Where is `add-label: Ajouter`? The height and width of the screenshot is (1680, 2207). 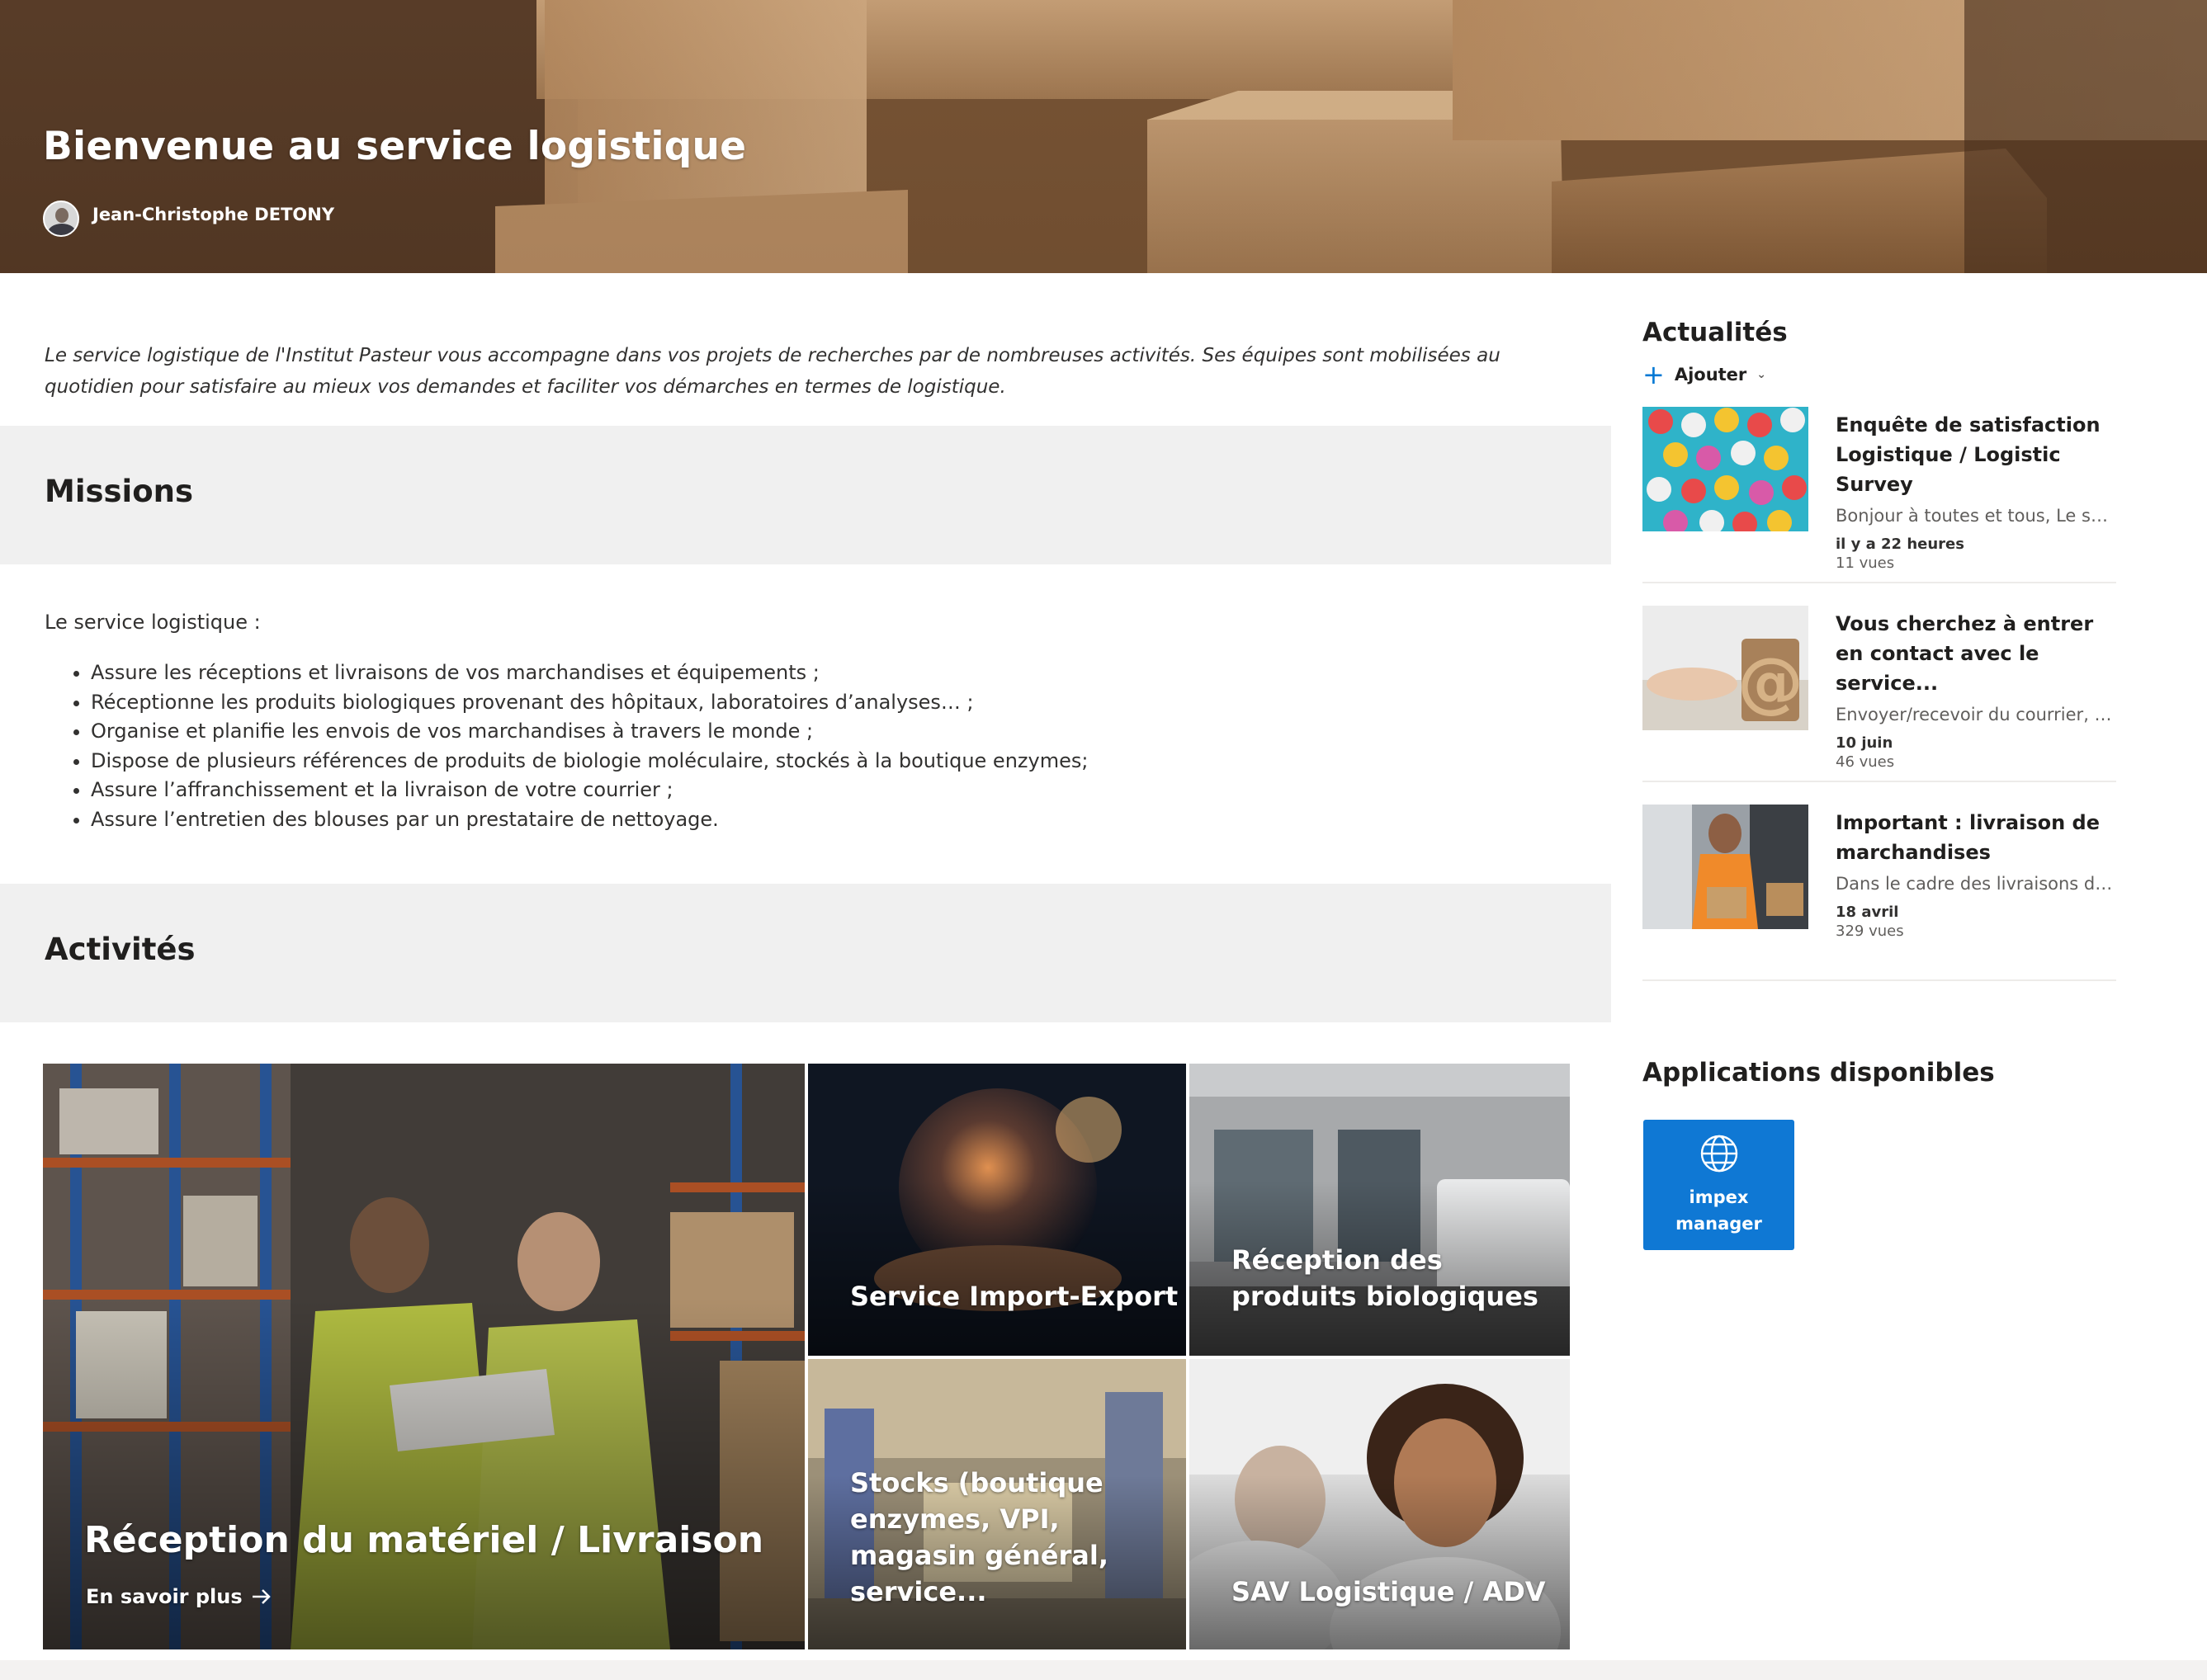 add-label: Ajouter is located at coordinates (1710, 375).